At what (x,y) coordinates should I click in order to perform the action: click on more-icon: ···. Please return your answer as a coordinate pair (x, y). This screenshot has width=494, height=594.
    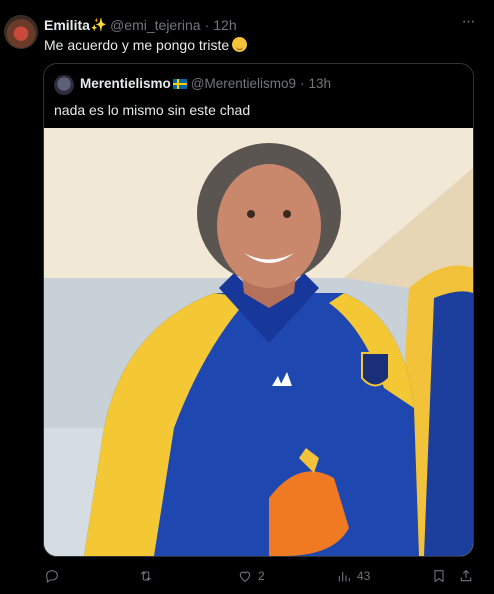
    Looking at the image, I should click on (468, 22).